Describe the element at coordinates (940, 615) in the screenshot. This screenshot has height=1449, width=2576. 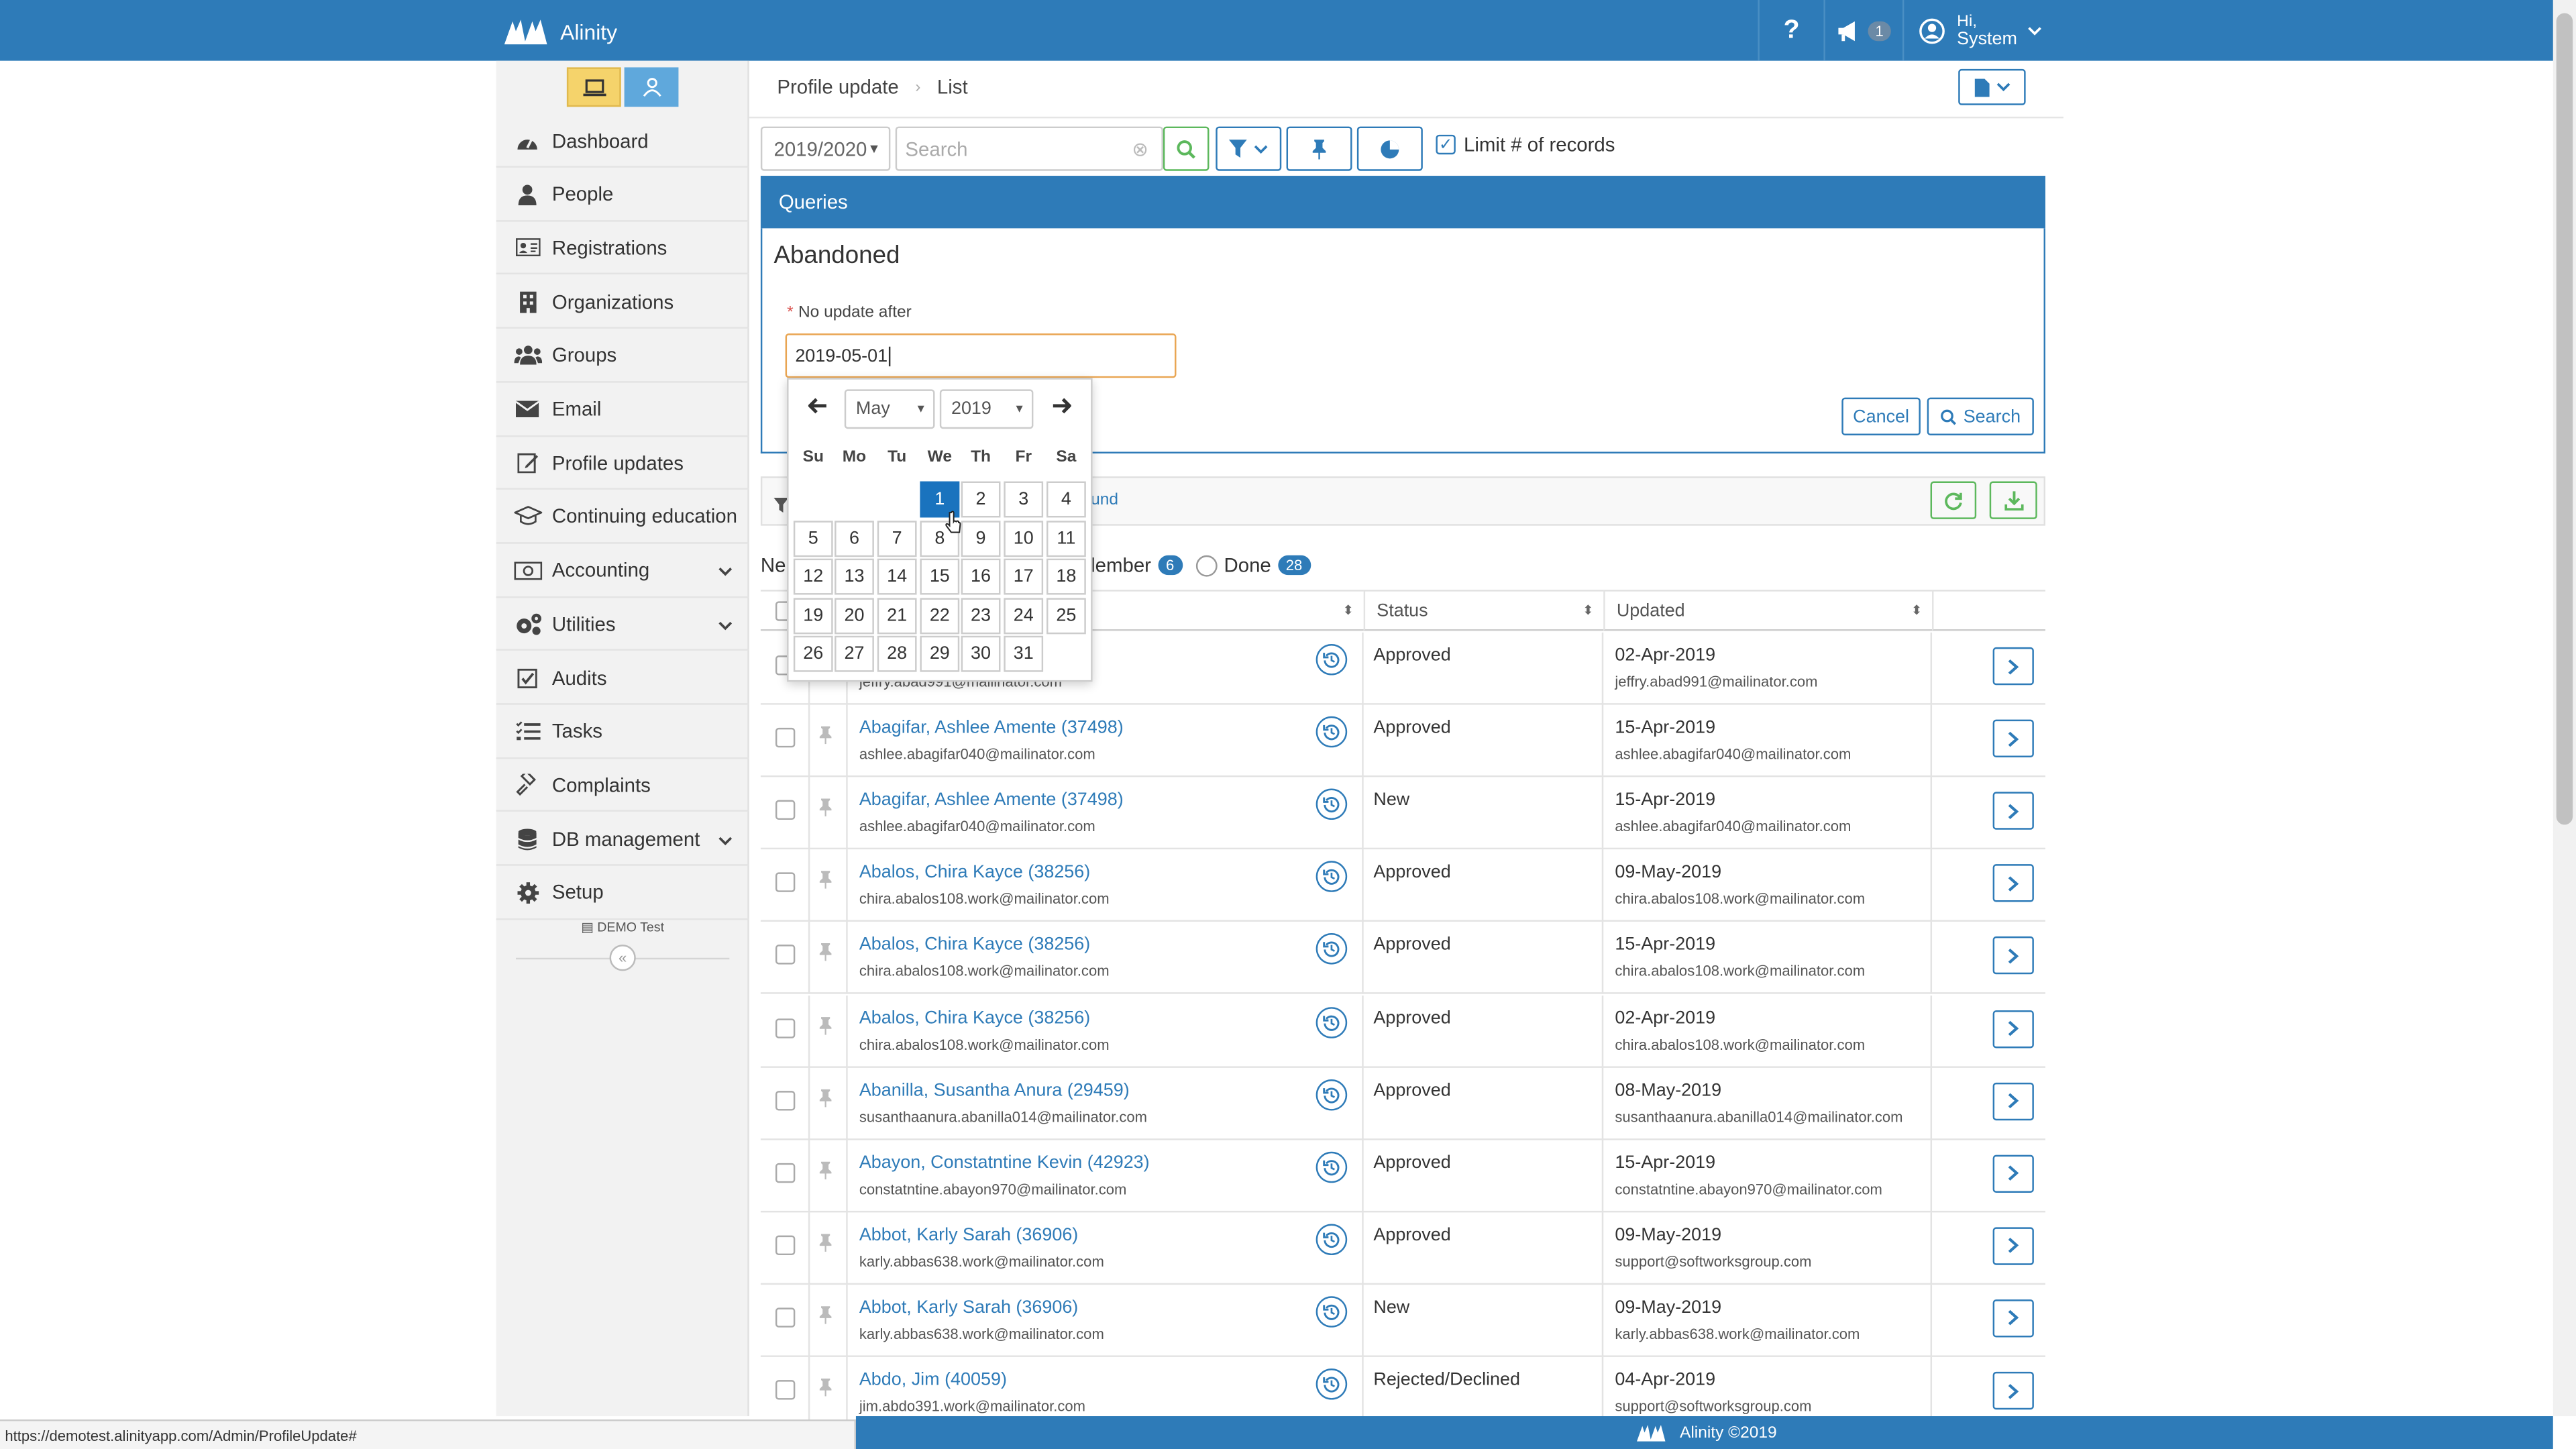
I see `calendar-day: 22` at that location.